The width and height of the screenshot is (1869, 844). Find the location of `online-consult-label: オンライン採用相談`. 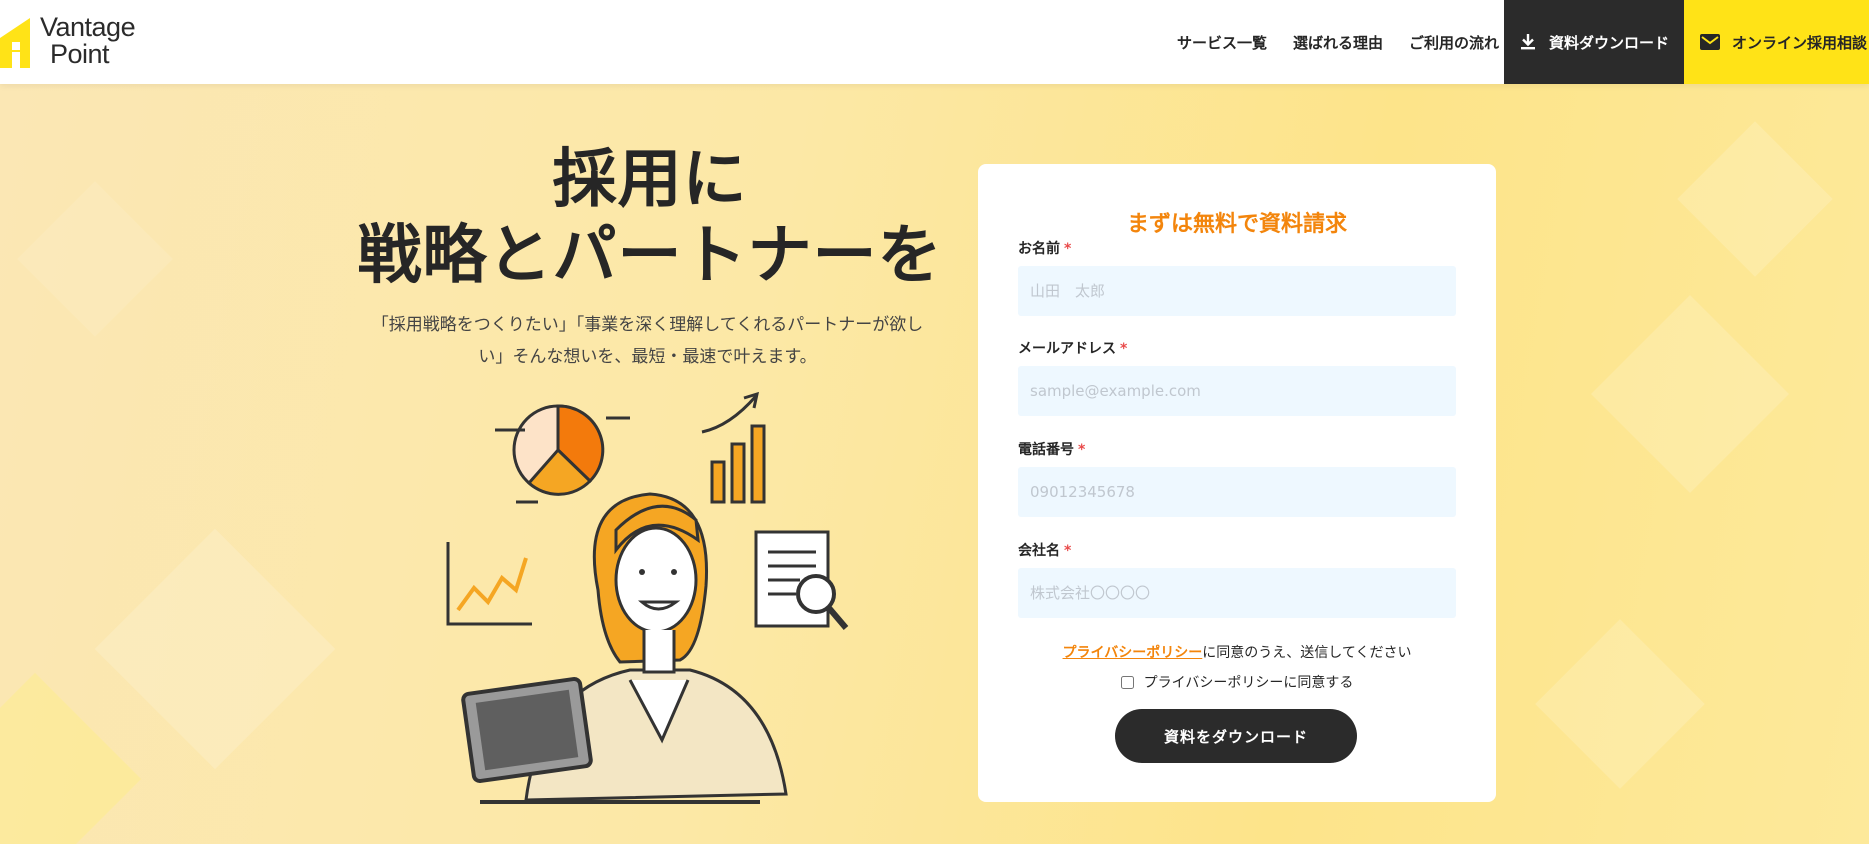

online-consult-label: オンライン採用相談 is located at coordinates (1800, 42).